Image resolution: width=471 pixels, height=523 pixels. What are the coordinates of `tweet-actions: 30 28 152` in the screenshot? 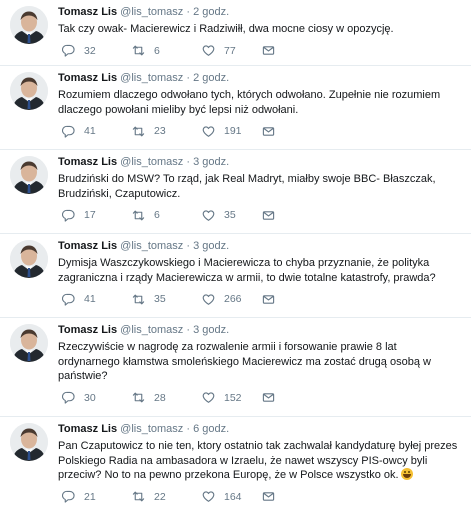 It's located at (259, 398).